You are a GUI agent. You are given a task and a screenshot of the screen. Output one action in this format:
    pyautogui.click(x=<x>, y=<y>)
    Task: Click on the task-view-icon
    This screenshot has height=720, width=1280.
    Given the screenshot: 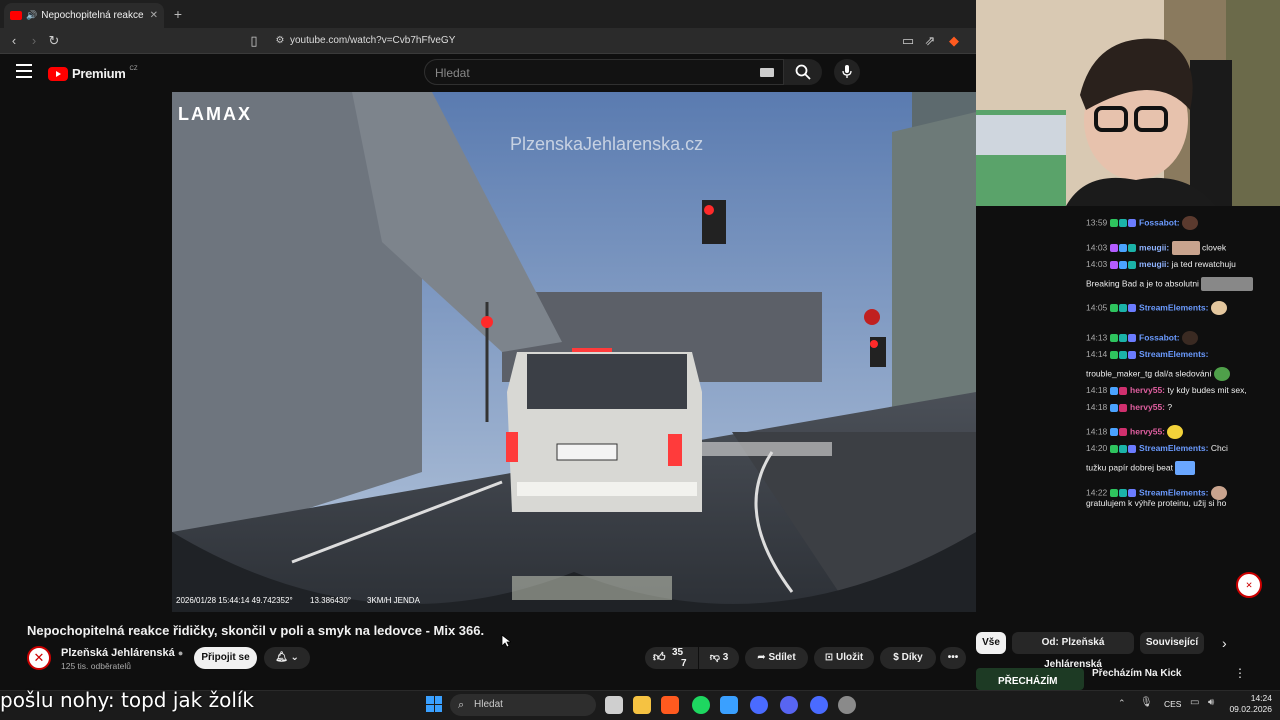 What is the action you would take?
    pyautogui.click(x=614, y=705)
    